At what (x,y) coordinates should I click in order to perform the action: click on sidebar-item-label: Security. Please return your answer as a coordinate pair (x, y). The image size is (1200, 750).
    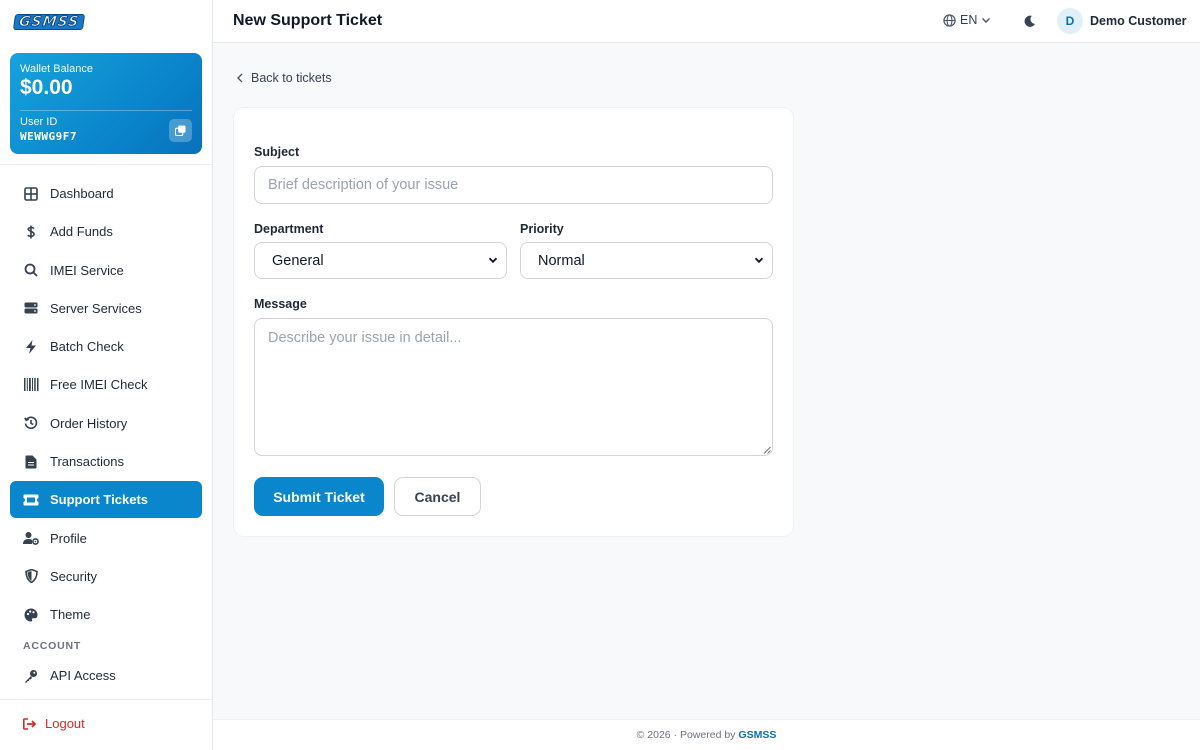
    Looking at the image, I should click on (73, 576).